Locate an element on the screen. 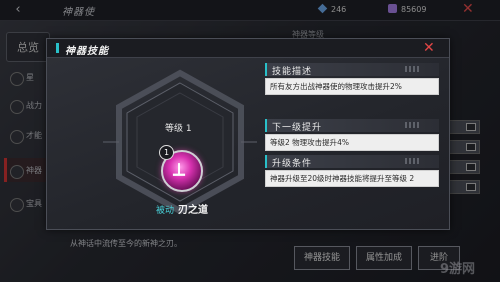 The width and height of the screenshot is (500, 282). section-header: 技能描述 is located at coordinates (352, 70).